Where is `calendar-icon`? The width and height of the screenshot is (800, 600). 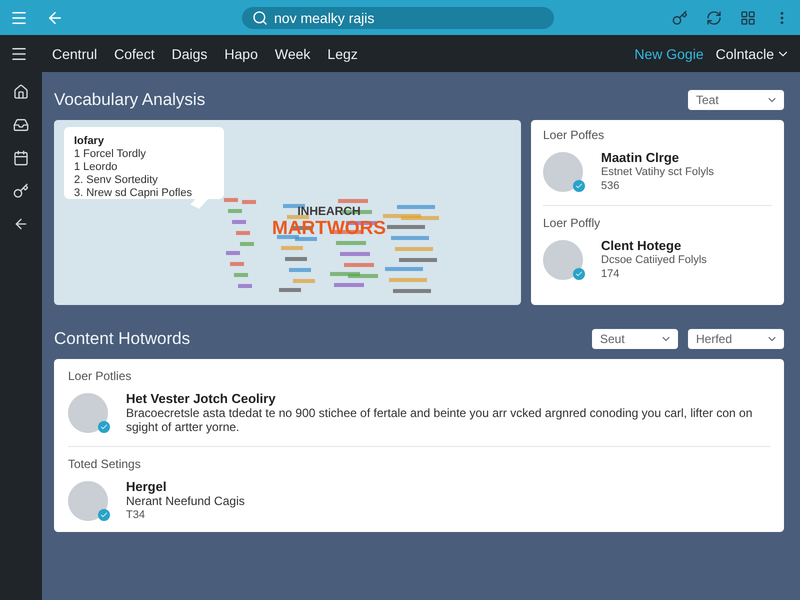
calendar-icon is located at coordinates (21, 158).